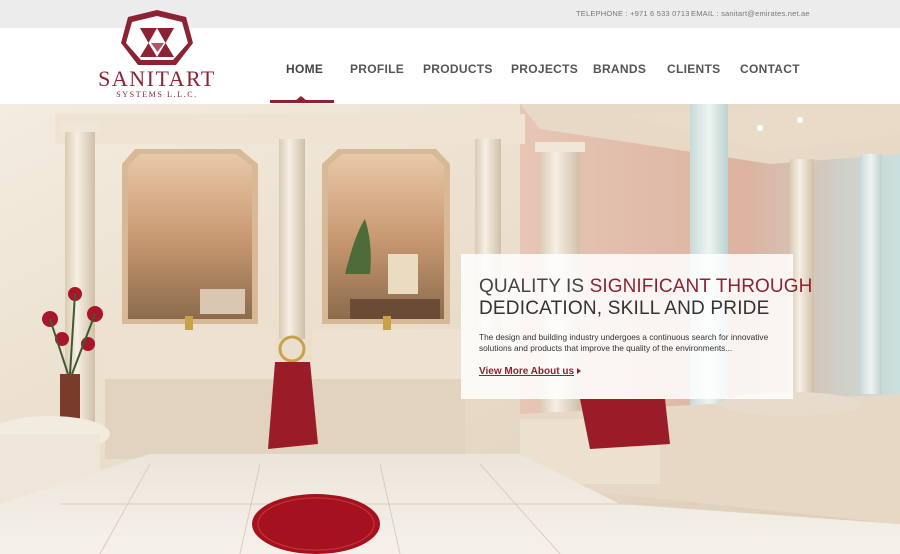  What do you see at coordinates (157, 78) in the screenshot?
I see `logo-name: SANITART` at bounding box center [157, 78].